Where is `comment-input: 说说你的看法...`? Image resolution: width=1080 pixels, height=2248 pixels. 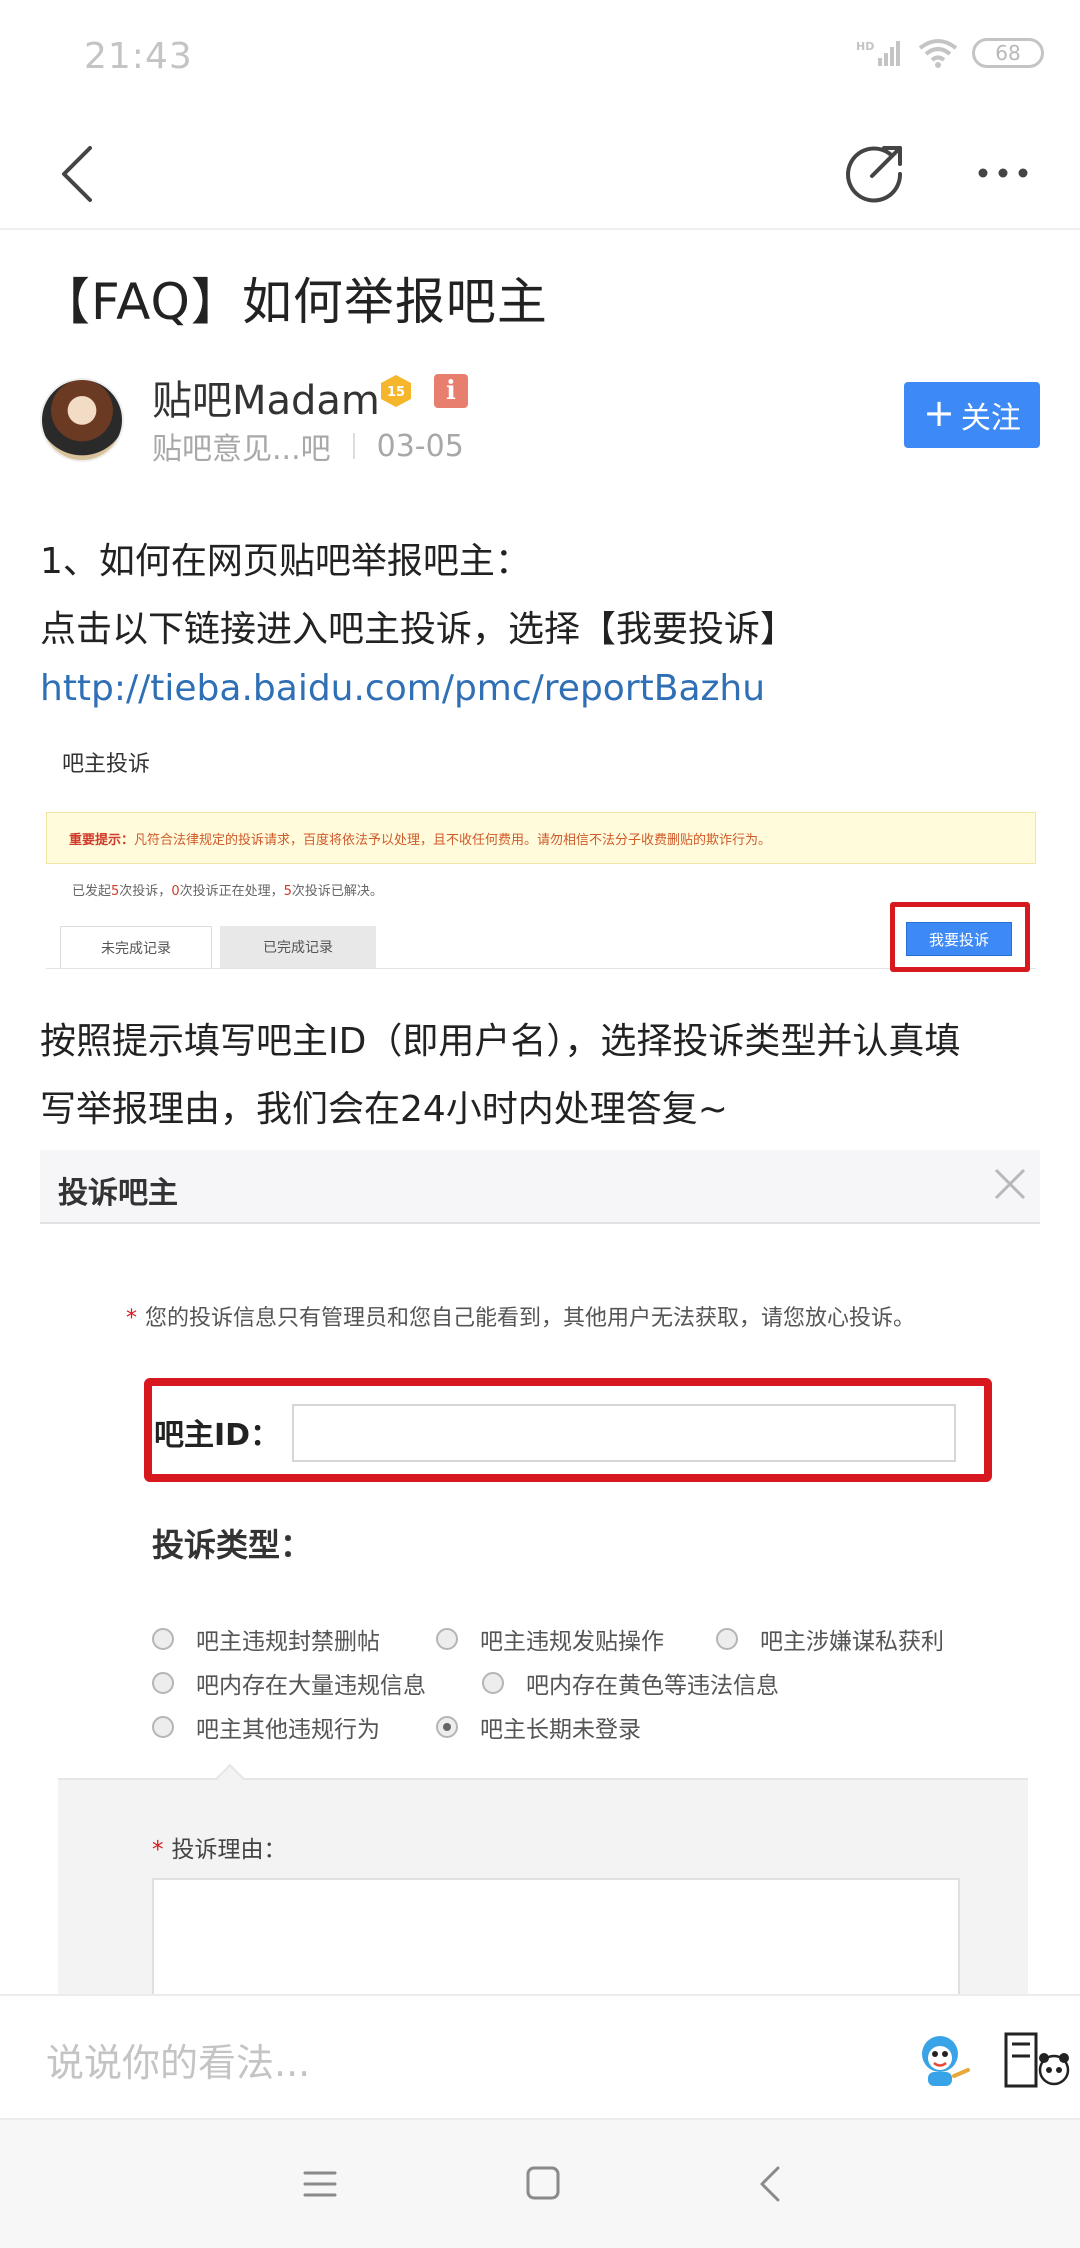
comment-input: 说说你的看法... is located at coordinates (178, 2059).